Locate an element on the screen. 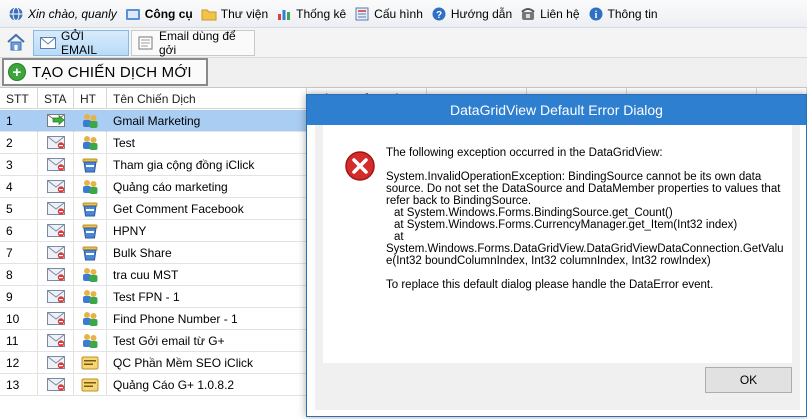 The width and height of the screenshot is (807, 419). cell-stt: 9 is located at coordinates (19, 297).